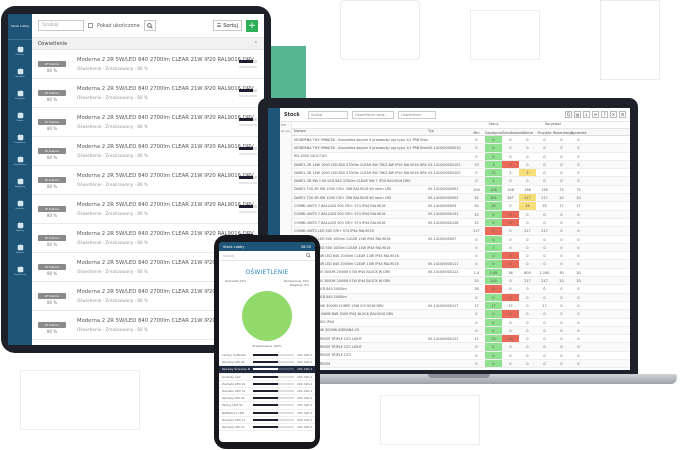 Image resolution: width=683 pixels, height=450 pixels. What do you see at coordinates (544, 132) in the screenshot?
I see `column-header: Przyjęte` at bounding box center [544, 132].